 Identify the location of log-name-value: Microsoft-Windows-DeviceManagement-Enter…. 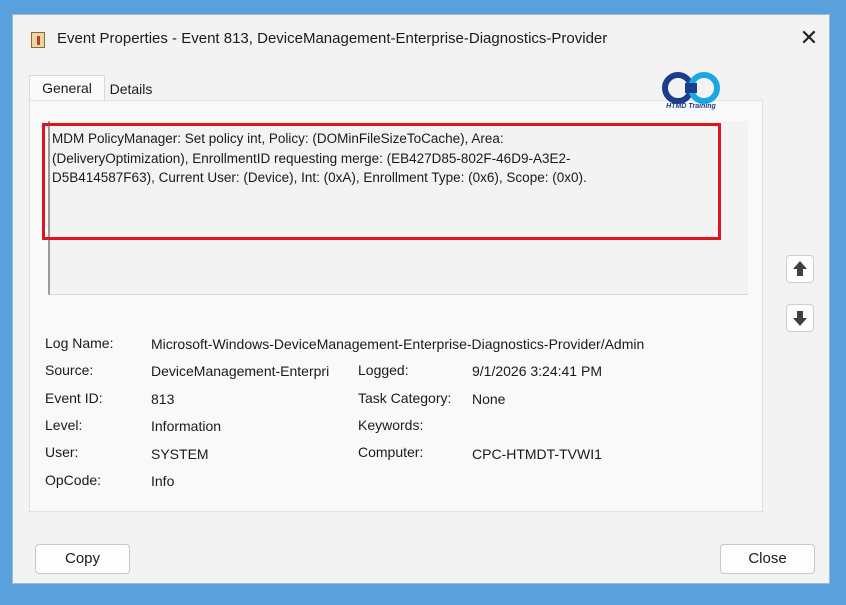
(398, 344).